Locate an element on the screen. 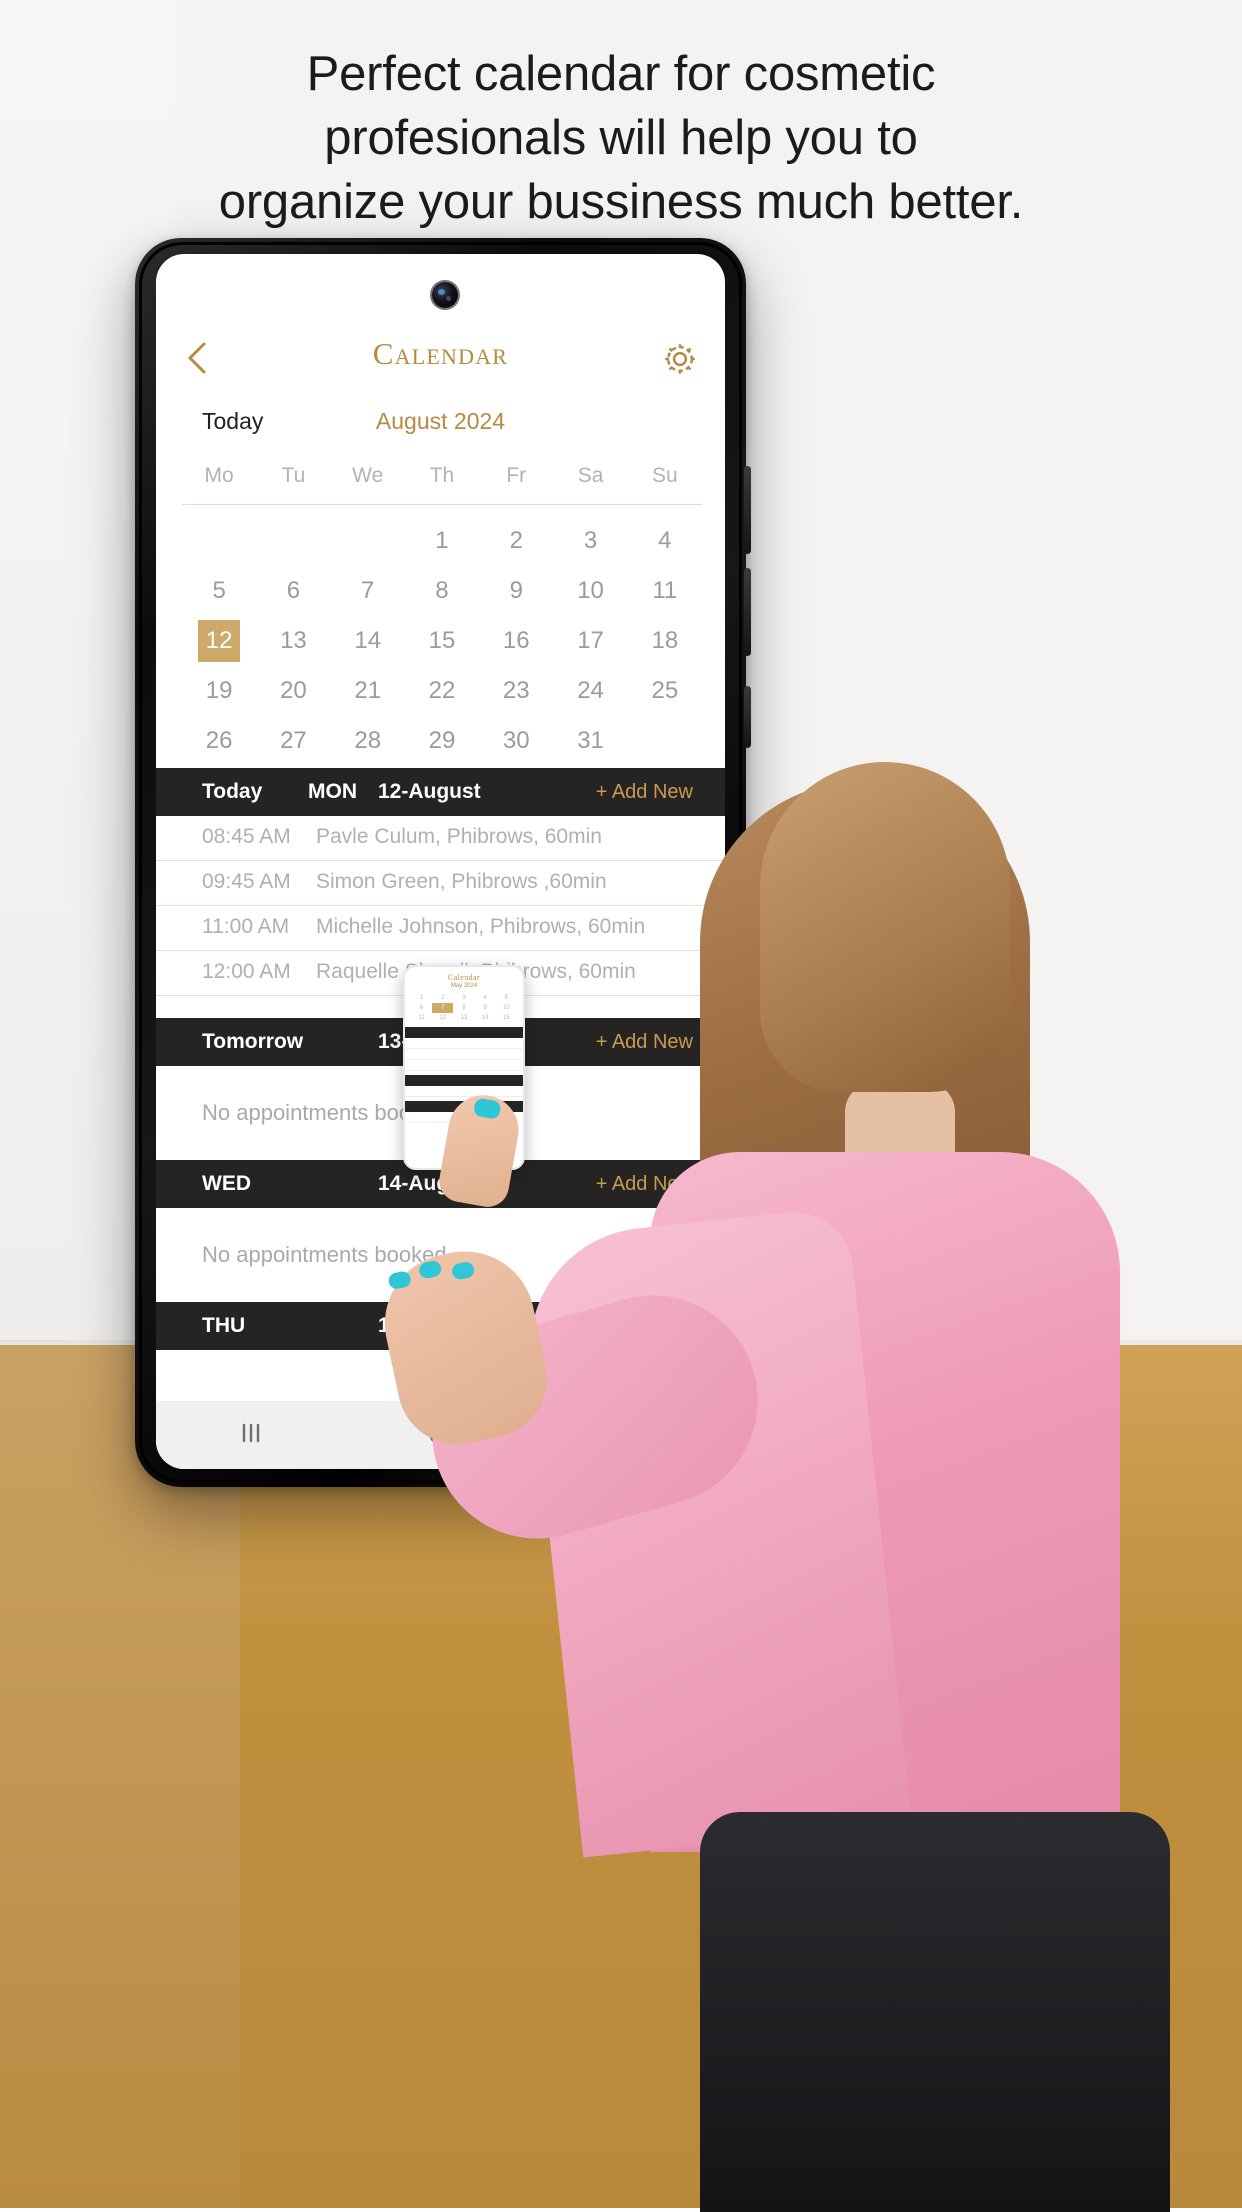  calendar-day-label: 4 is located at coordinates (665, 540).